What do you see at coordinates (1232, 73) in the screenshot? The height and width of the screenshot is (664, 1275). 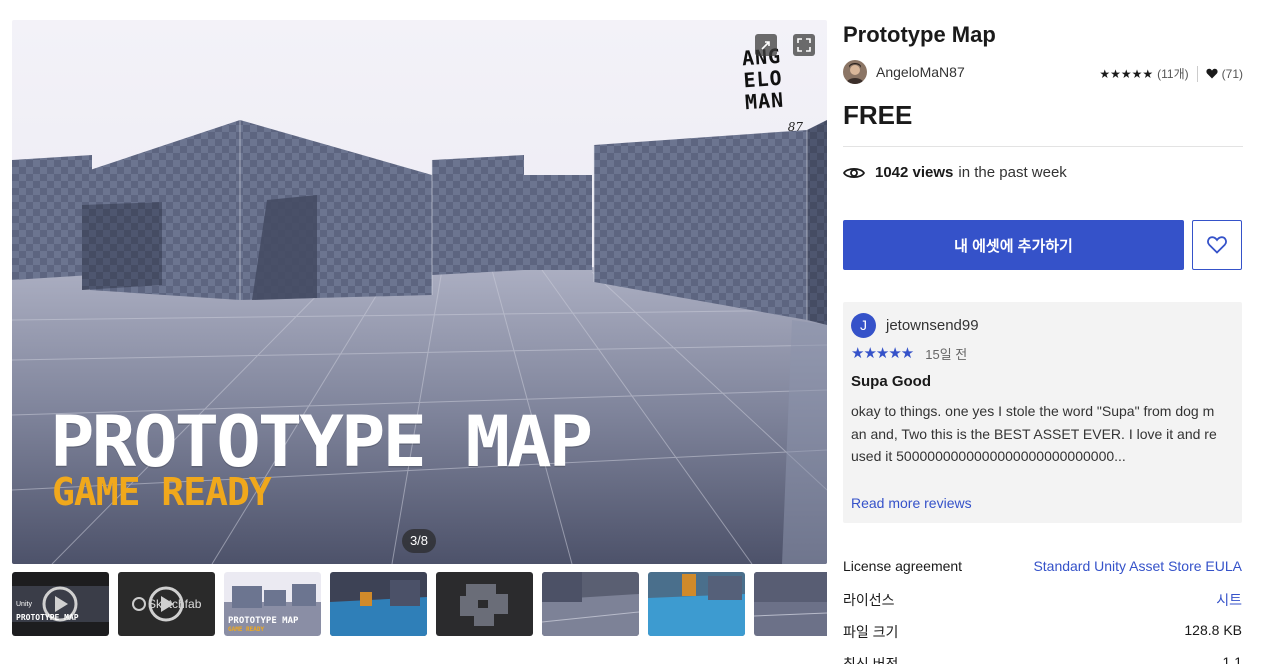 I see `favorites-count: (71)` at bounding box center [1232, 73].